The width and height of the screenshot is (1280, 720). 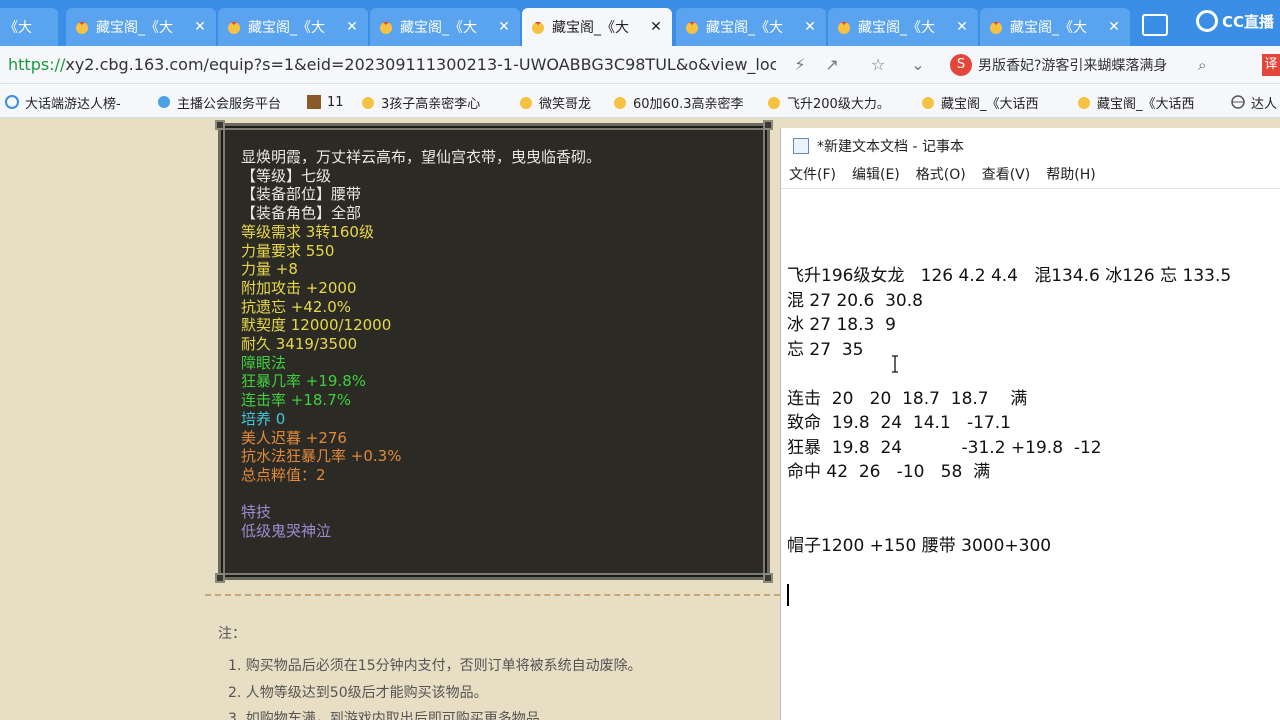 What do you see at coordinates (303, 381) in the screenshot?
I see `equipment-attribute-line: 狂暴几率 +19.8%` at bounding box center [303, 381].